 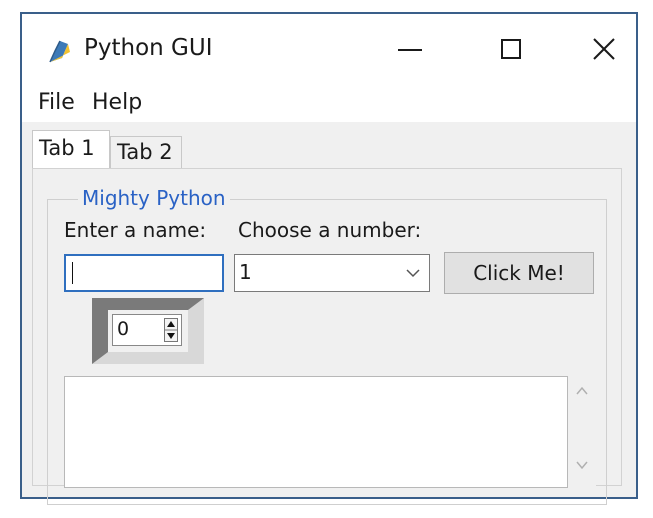 What do you see at coordinates (510, 49) in the screenshot?
I see `maximize-icon` at bounding box center [510, 49].